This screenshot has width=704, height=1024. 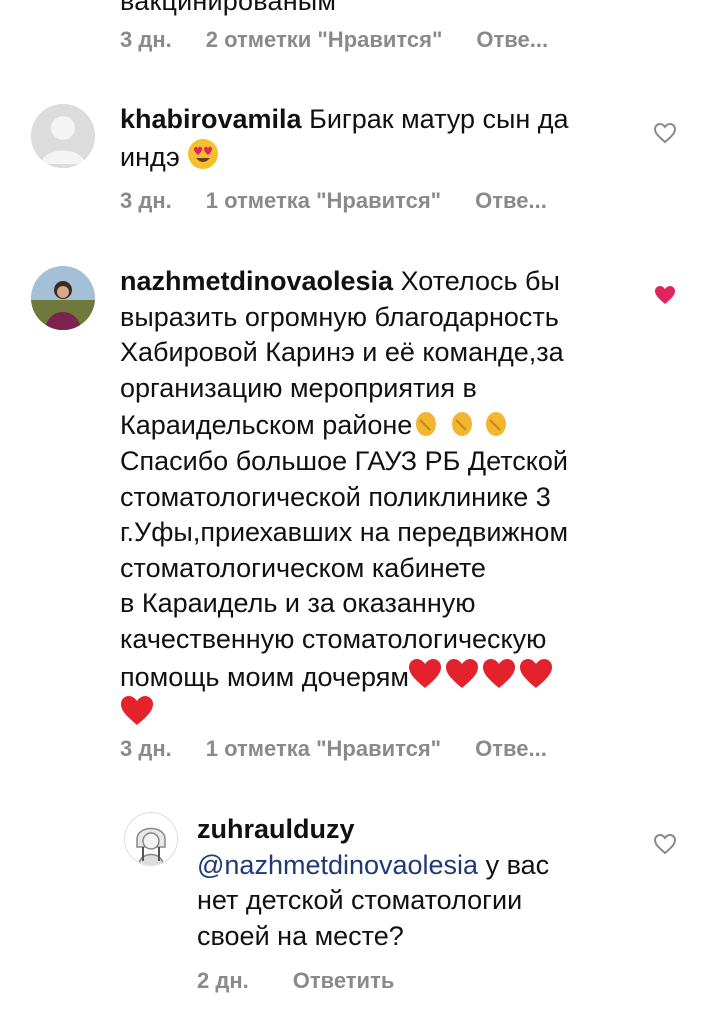 I want to click on username-link: nazhmetdinovaolesia, so click(x=256, y=281).